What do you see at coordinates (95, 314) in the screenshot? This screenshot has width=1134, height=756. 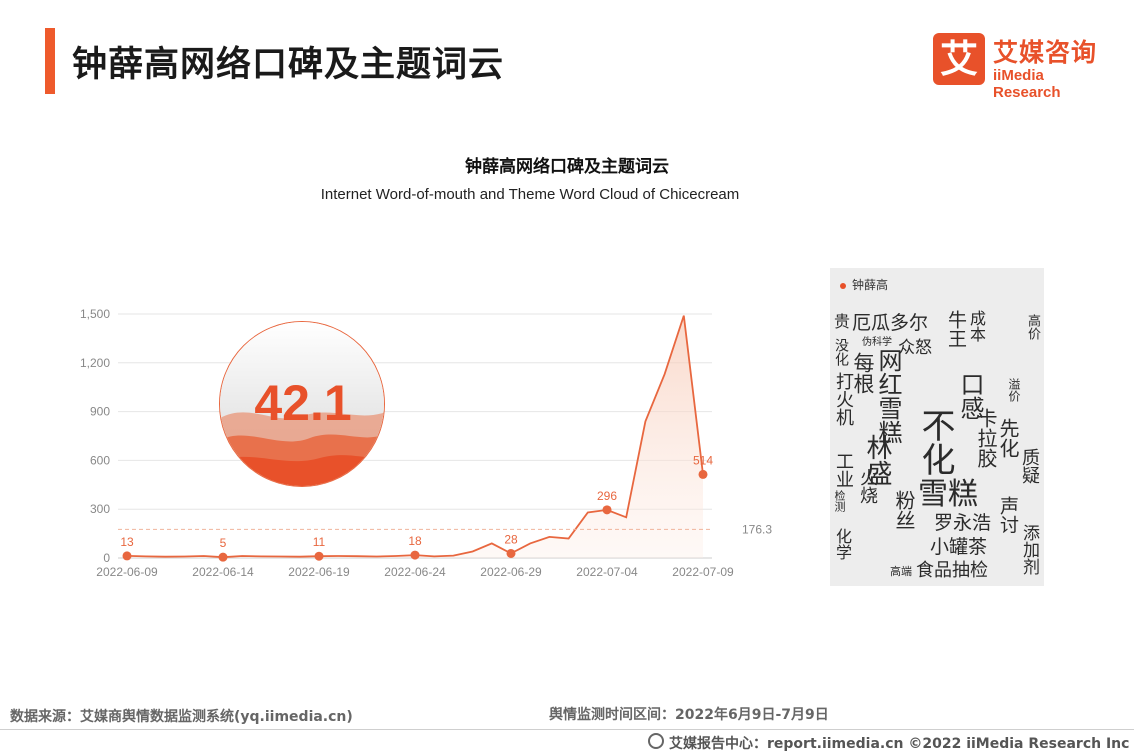 I see `y-tick-label: 1,500` at bounding box center [95, 314].